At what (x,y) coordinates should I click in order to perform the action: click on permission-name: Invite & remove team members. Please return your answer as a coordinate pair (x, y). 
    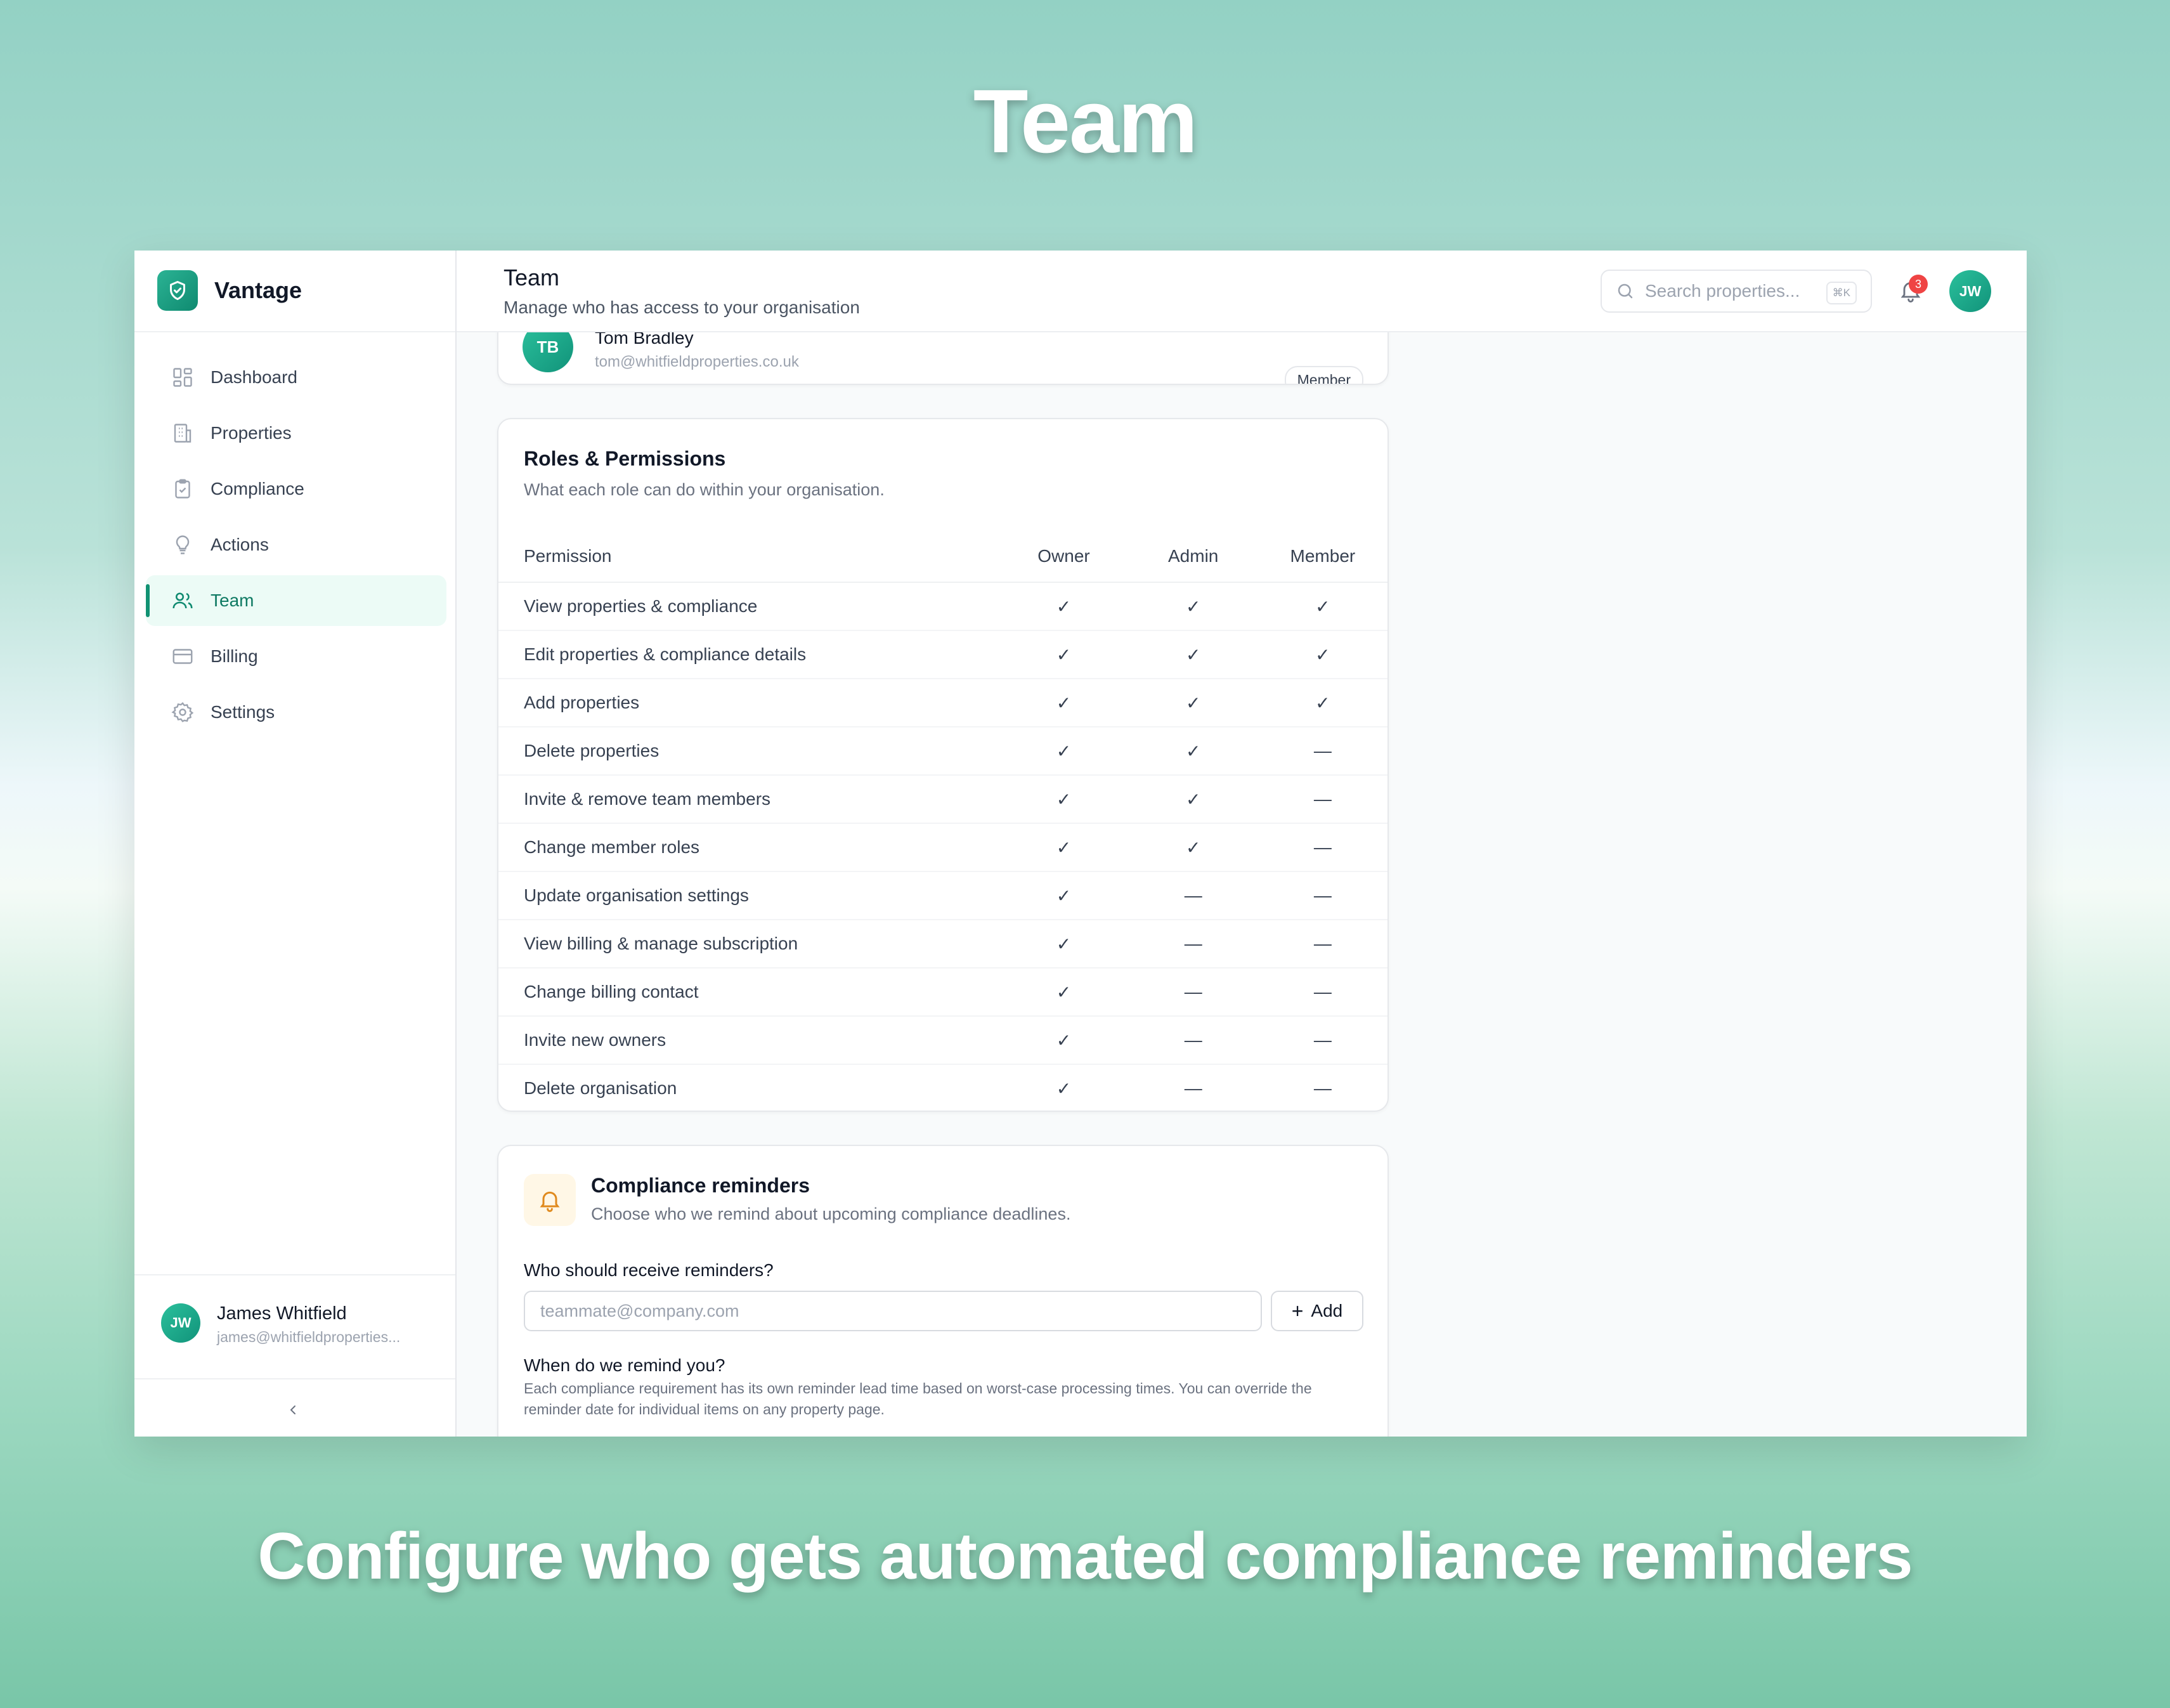
    Looking at the image, I should click on (749, 799).